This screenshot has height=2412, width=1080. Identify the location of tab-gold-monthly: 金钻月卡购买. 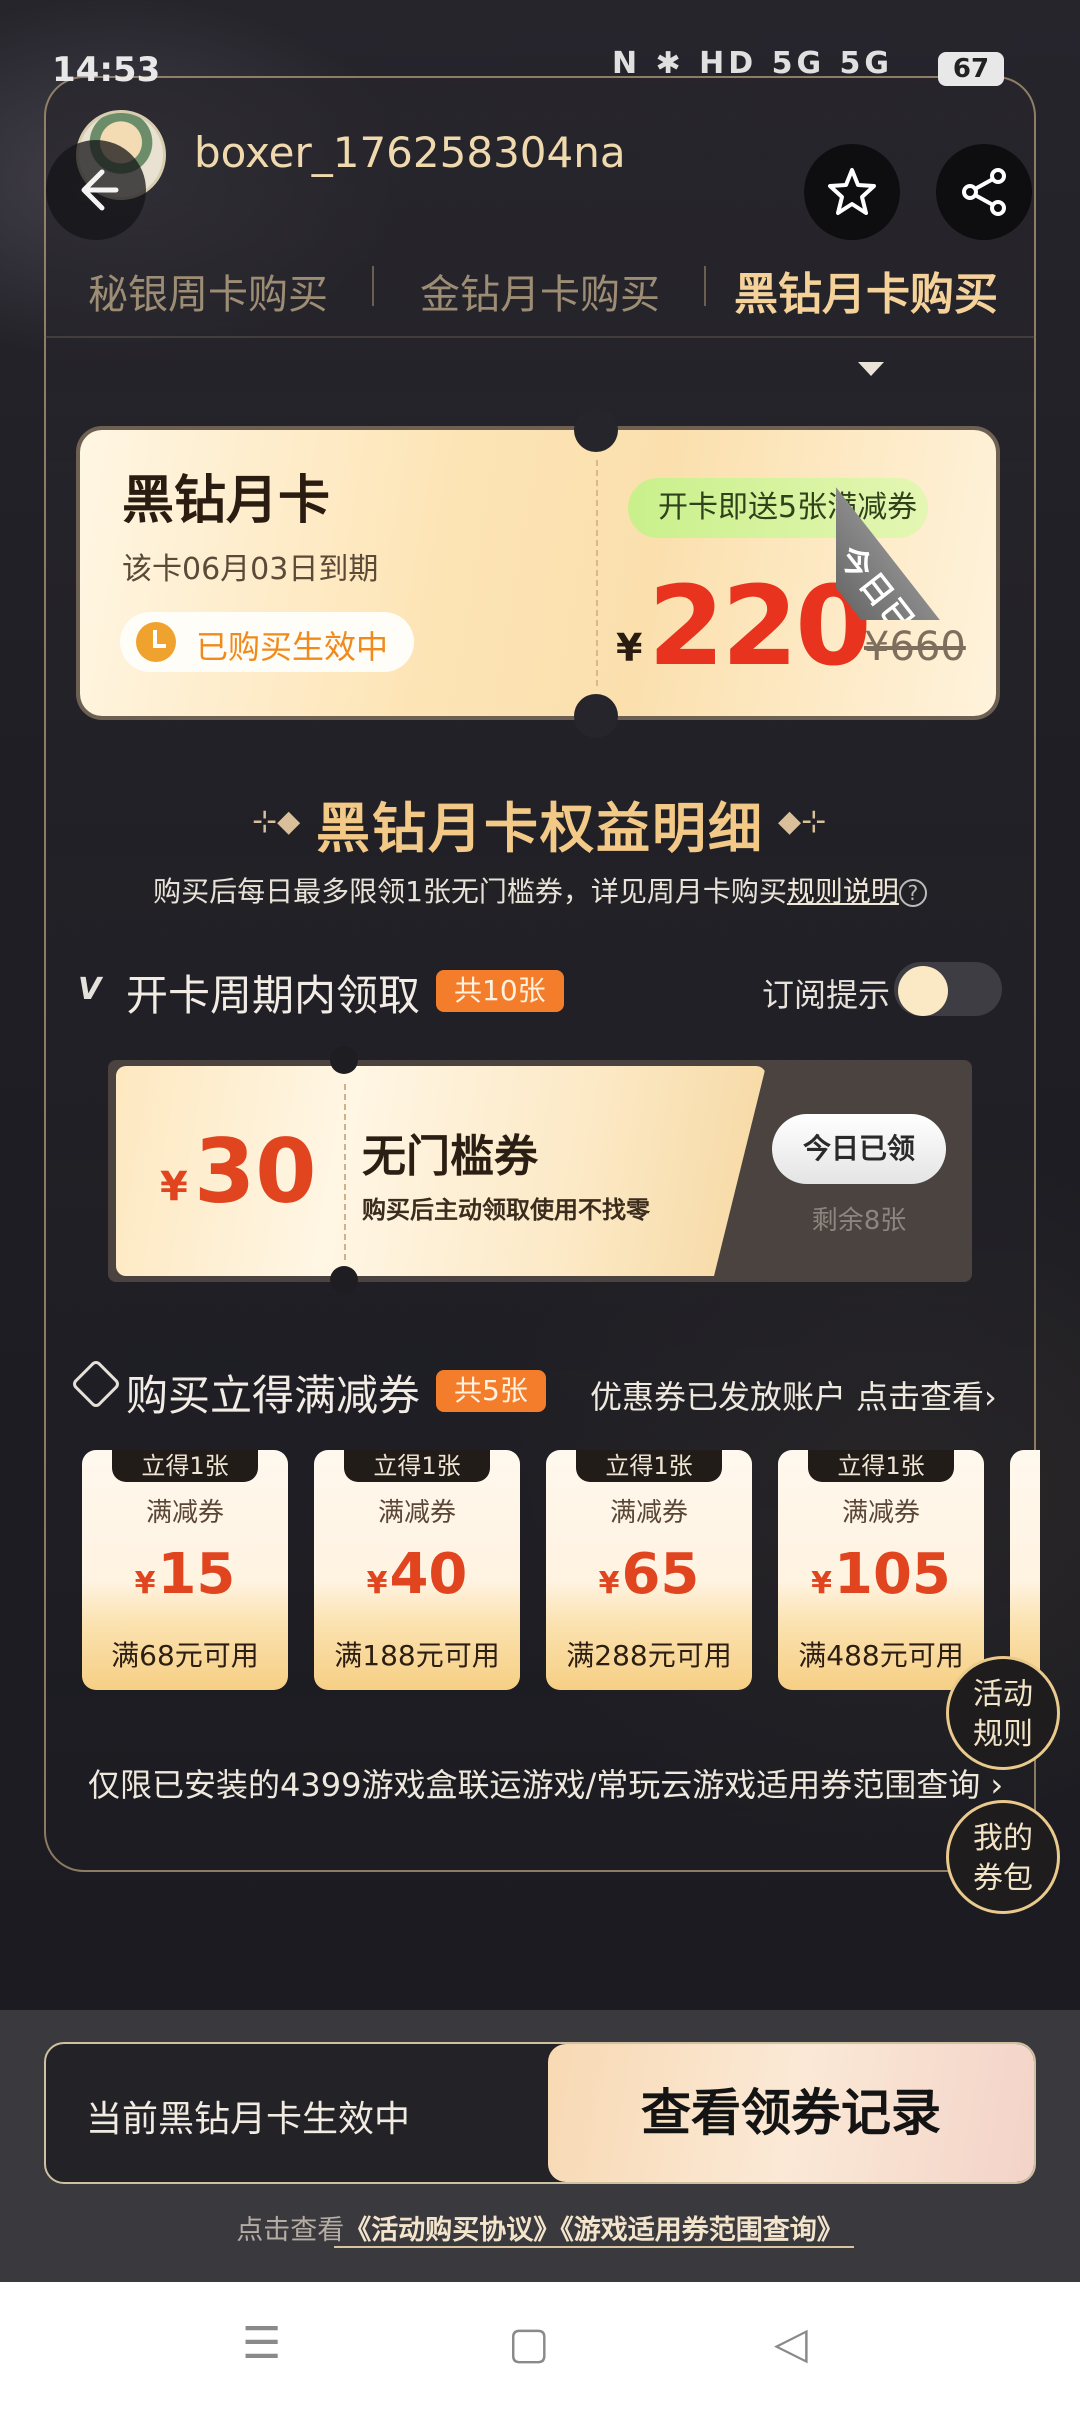
(540, 291).